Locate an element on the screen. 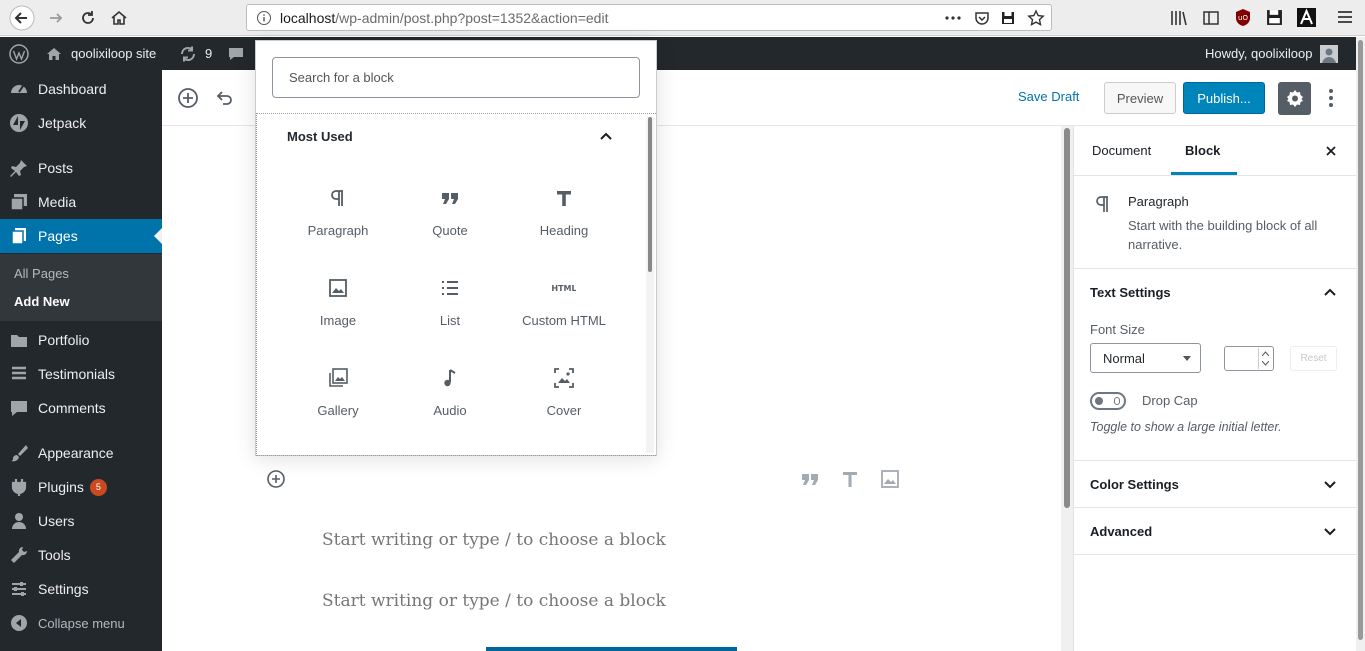  menu-item-users: Users is located at coordinates (81, 521).